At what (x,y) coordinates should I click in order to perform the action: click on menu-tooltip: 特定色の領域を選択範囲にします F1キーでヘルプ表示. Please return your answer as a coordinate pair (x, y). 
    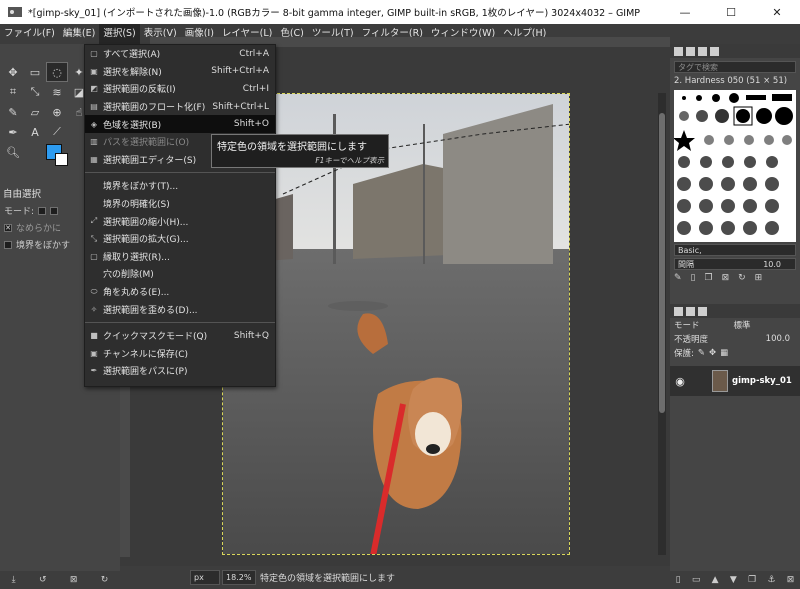
    Looking at the image, I should click on (300, 151).